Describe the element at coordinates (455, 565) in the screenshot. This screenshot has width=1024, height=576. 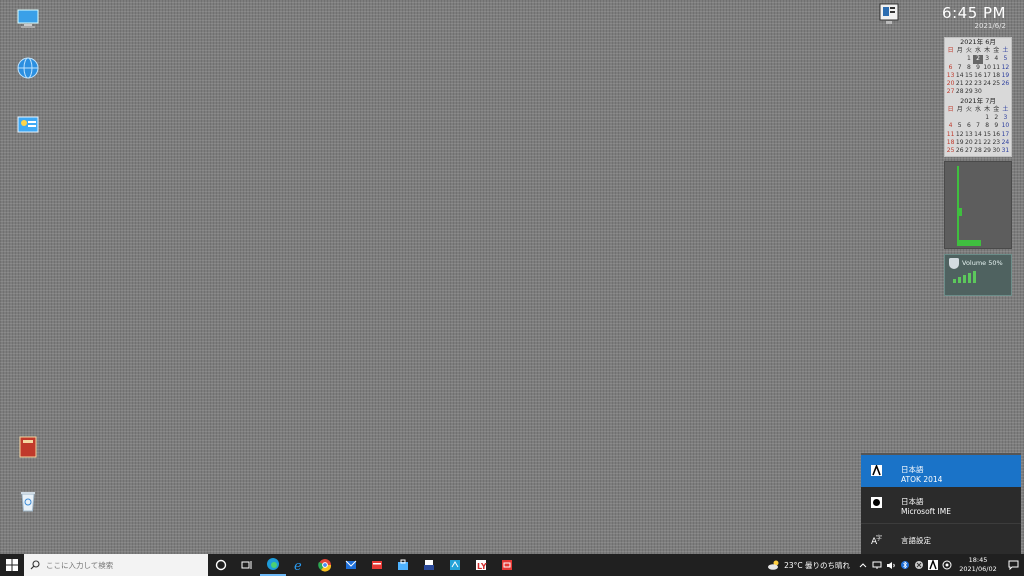
I see `taskbar-app-blue` at that location.